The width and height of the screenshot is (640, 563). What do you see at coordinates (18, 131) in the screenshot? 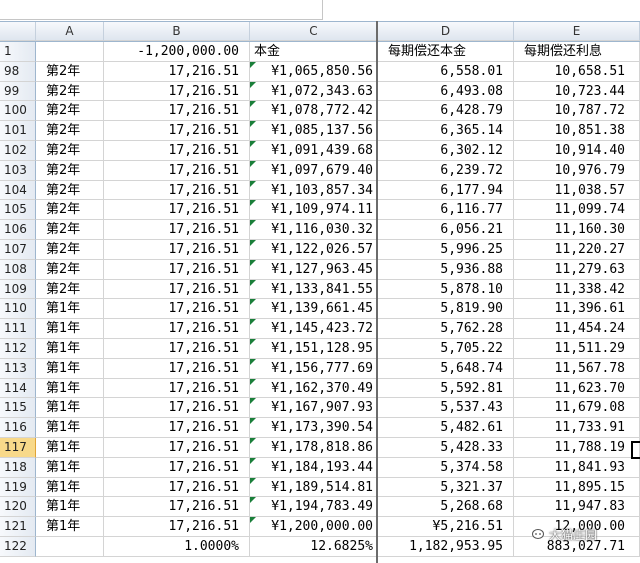
I see `row-number: 101` at bounding box center [18, 131].